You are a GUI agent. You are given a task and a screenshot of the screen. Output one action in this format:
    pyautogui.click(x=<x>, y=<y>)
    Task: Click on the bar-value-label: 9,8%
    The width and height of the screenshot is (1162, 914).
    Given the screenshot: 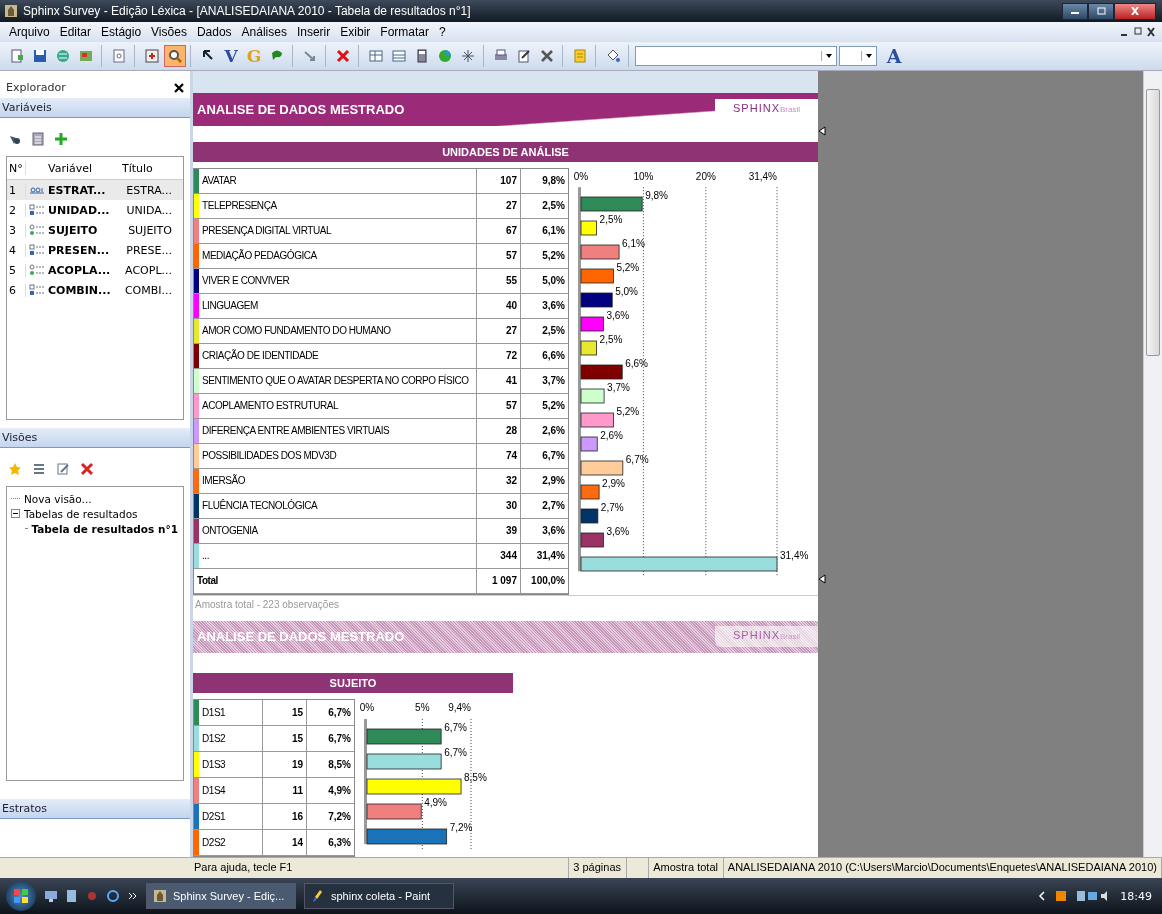 What is the action you would take?
    pyautogui.click(x=656, y=195)
    